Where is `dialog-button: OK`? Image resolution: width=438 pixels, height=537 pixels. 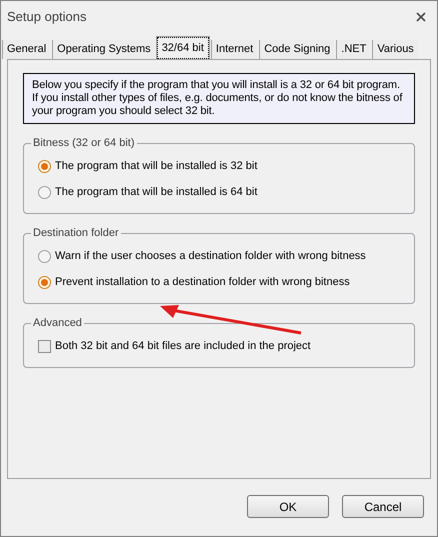 dialog-button: OK is located at coordinates (288, 506).